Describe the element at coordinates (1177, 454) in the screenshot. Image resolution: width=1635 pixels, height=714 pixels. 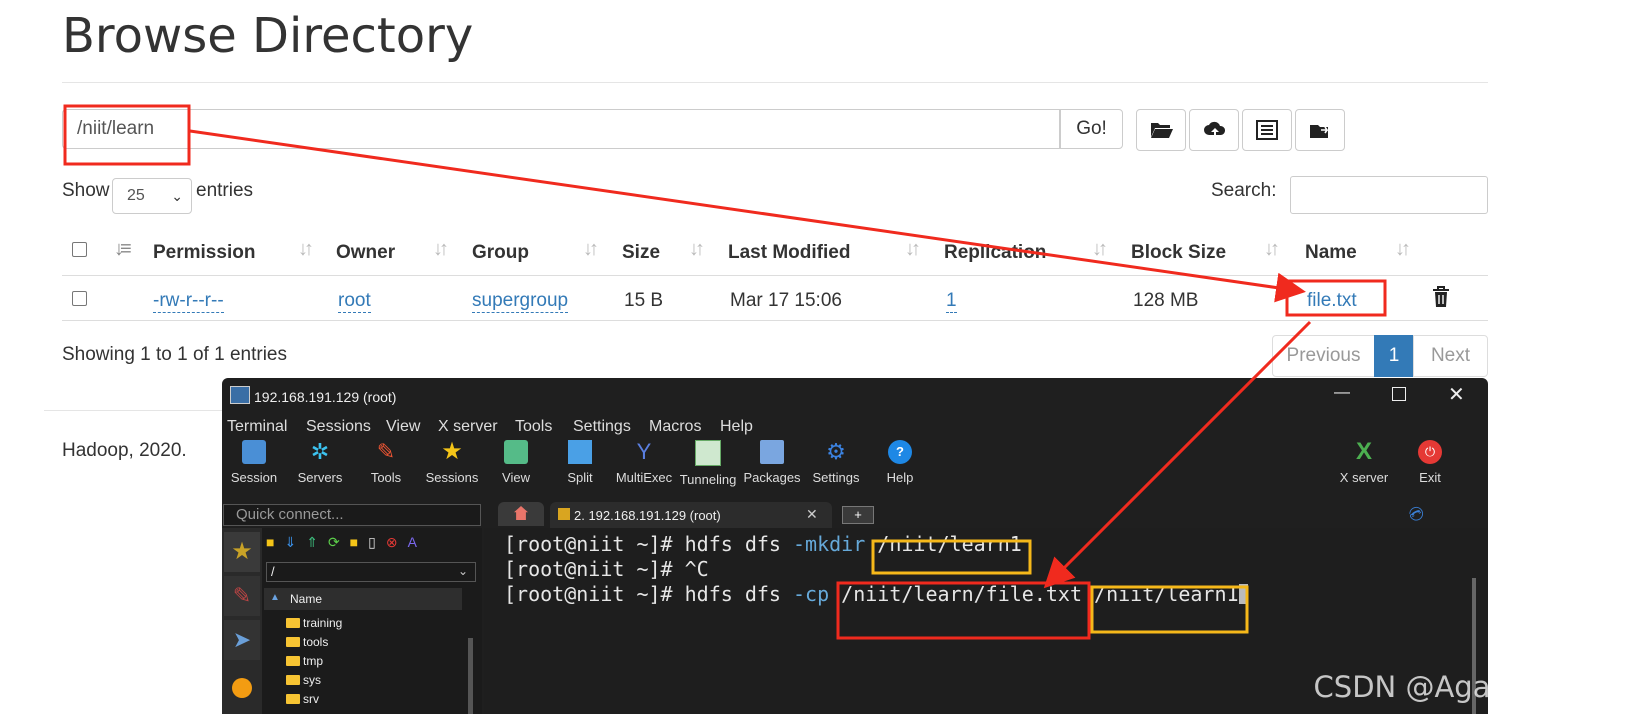
I see `arrow-file-to-command` at that location.